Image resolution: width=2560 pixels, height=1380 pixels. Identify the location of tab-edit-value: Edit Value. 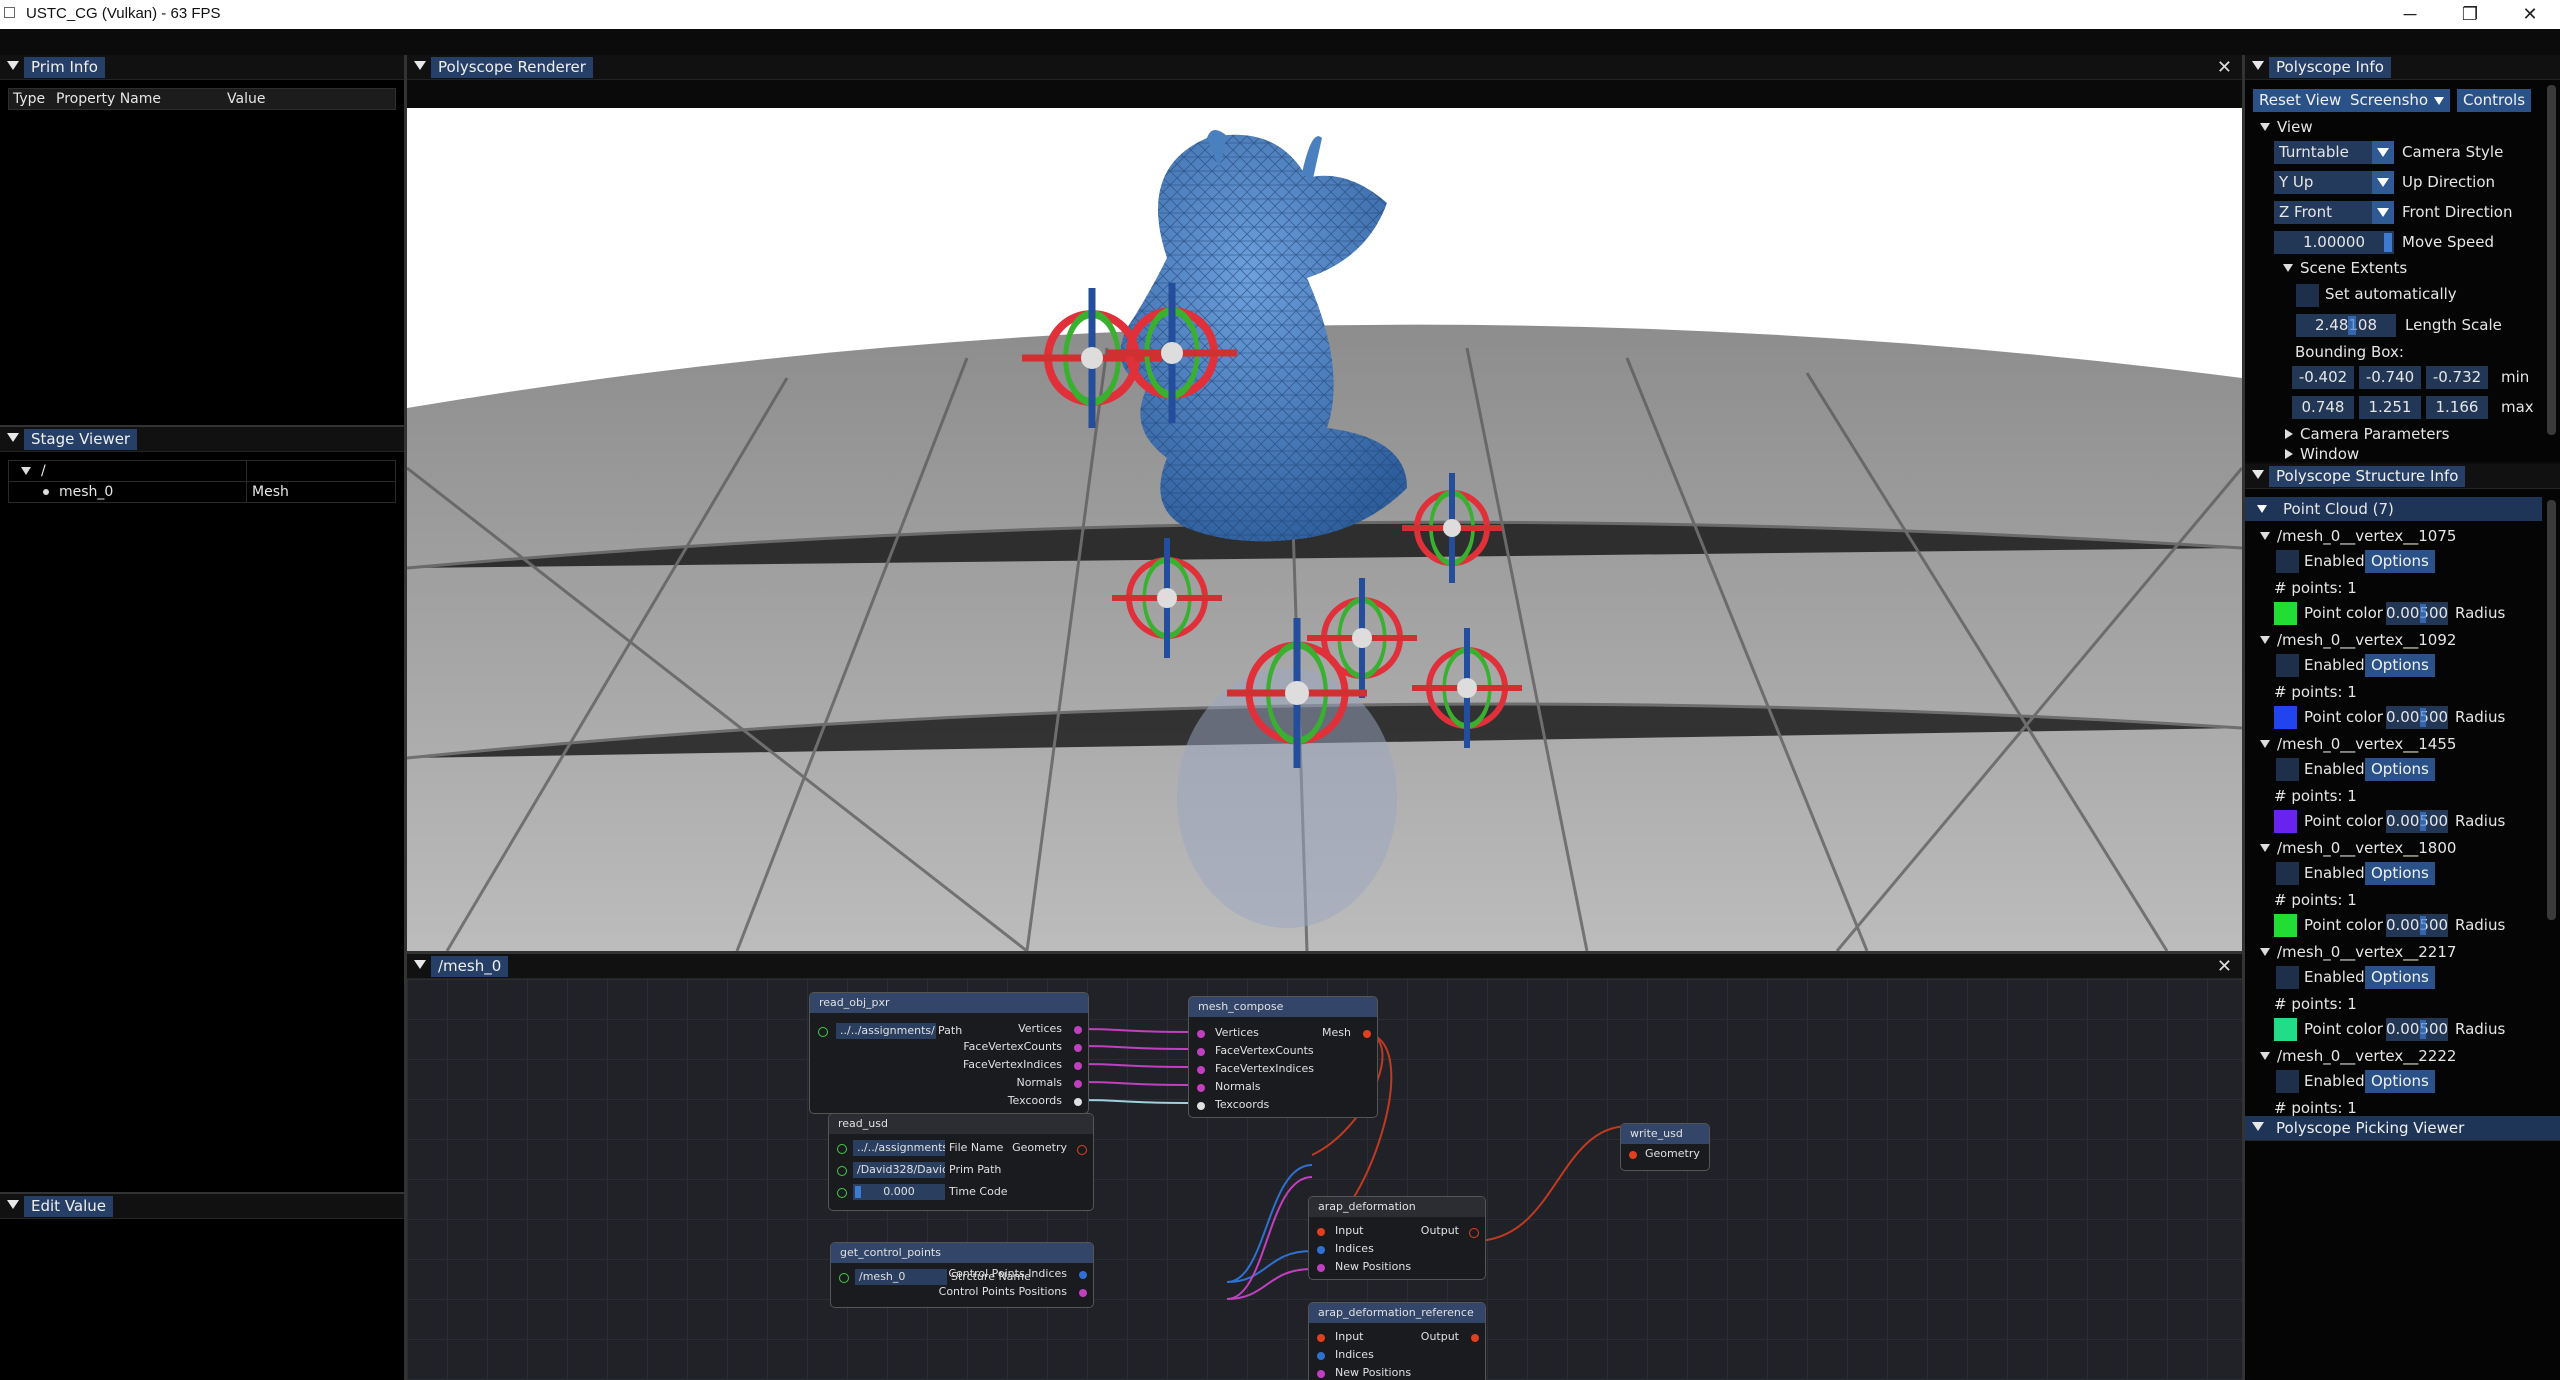
(69, 1206).